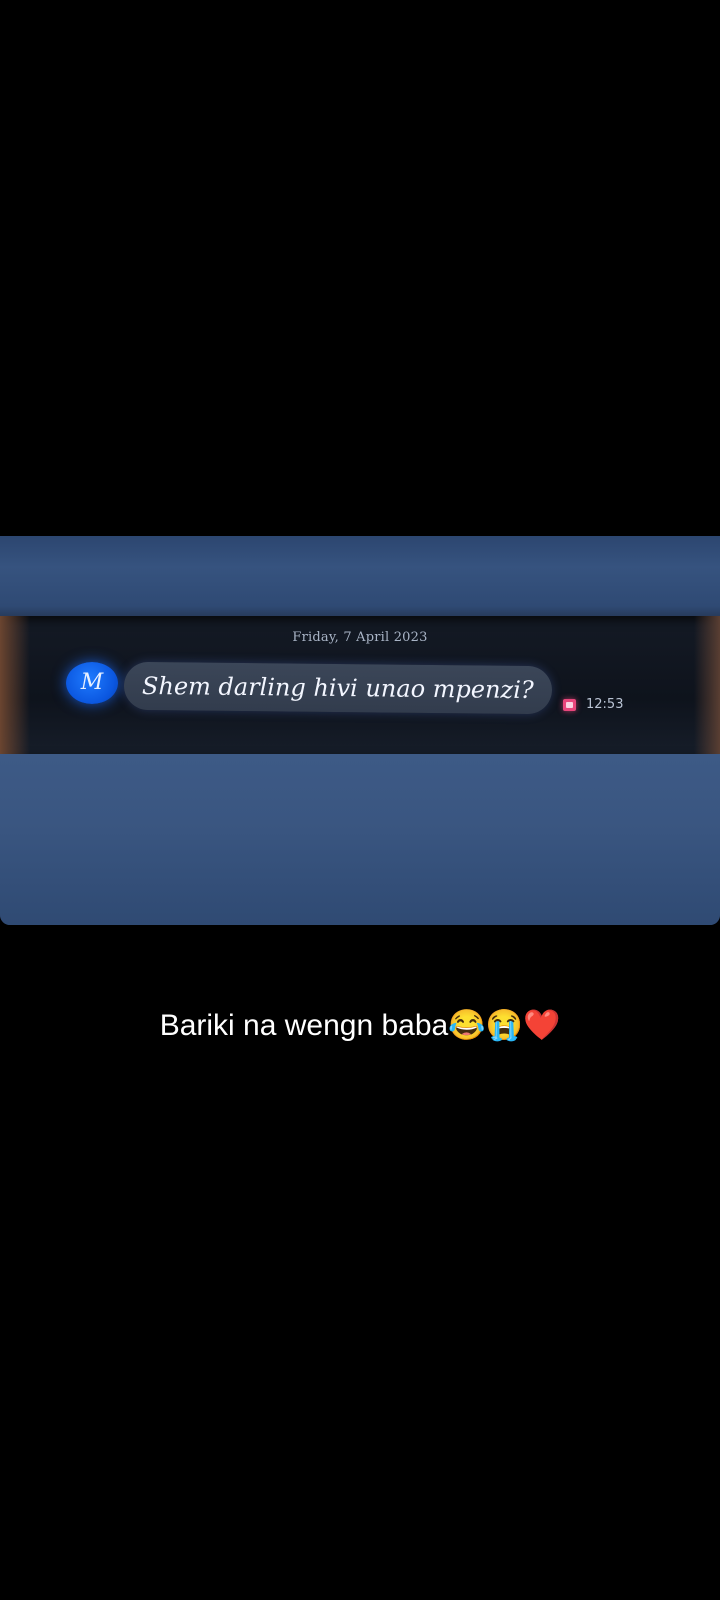 The width and height of the screenshot is (720, 1600). I want to click on sender-avatar: M, so click(92, 683).